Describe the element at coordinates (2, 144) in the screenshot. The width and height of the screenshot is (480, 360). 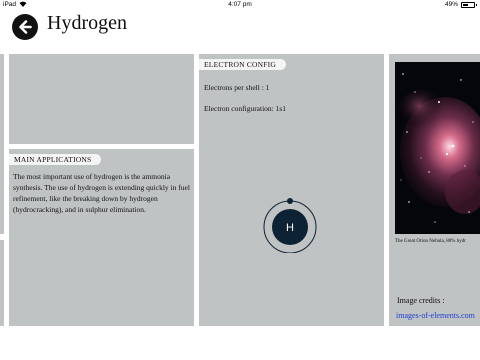
I see `offscreen-panel-top` at that location.